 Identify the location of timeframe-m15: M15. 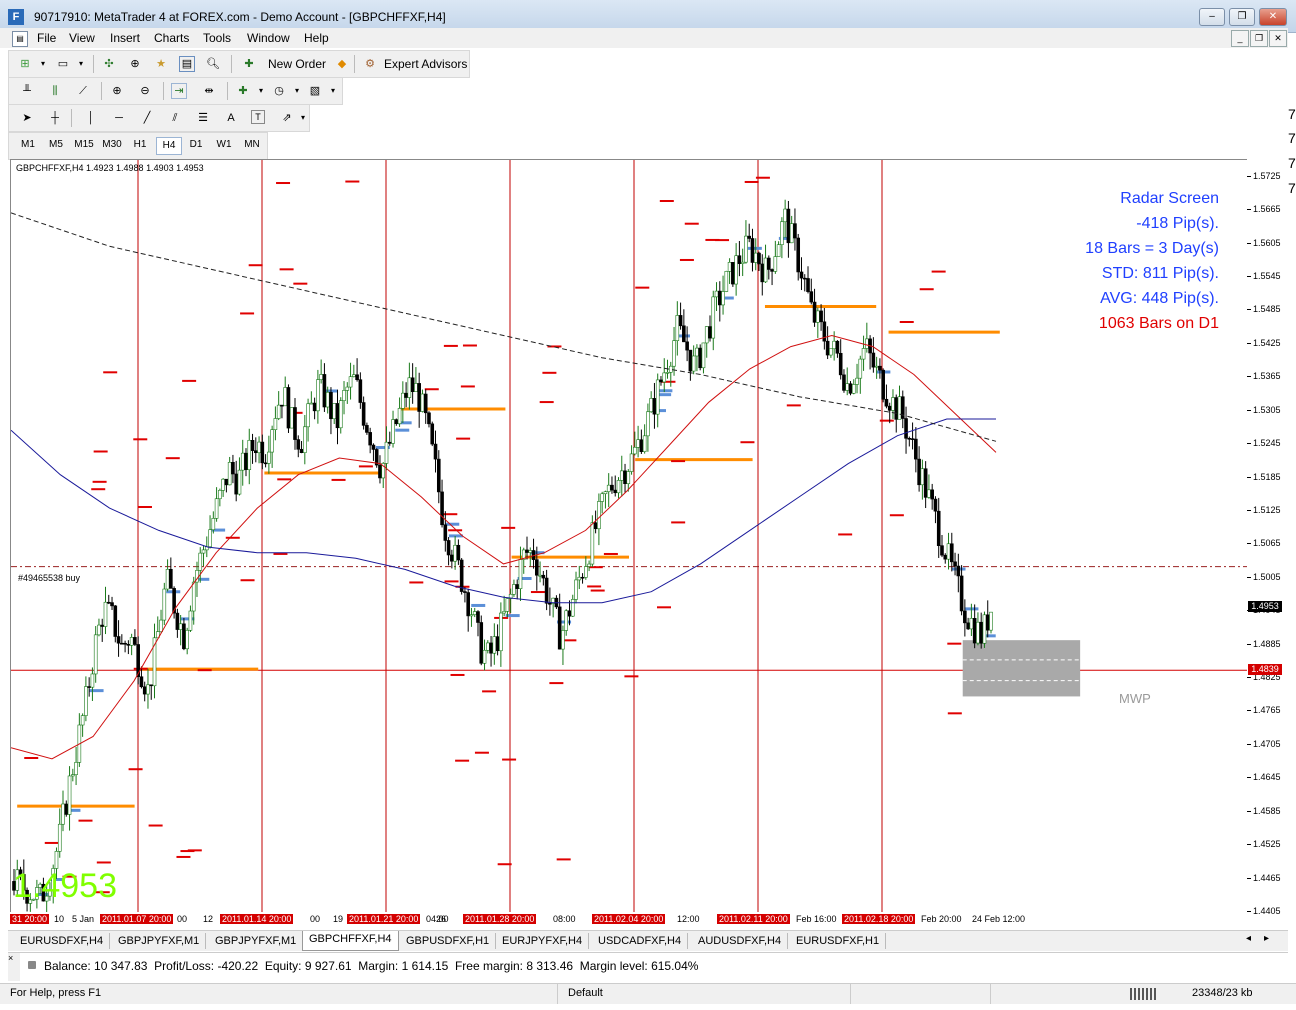
(84, 145).